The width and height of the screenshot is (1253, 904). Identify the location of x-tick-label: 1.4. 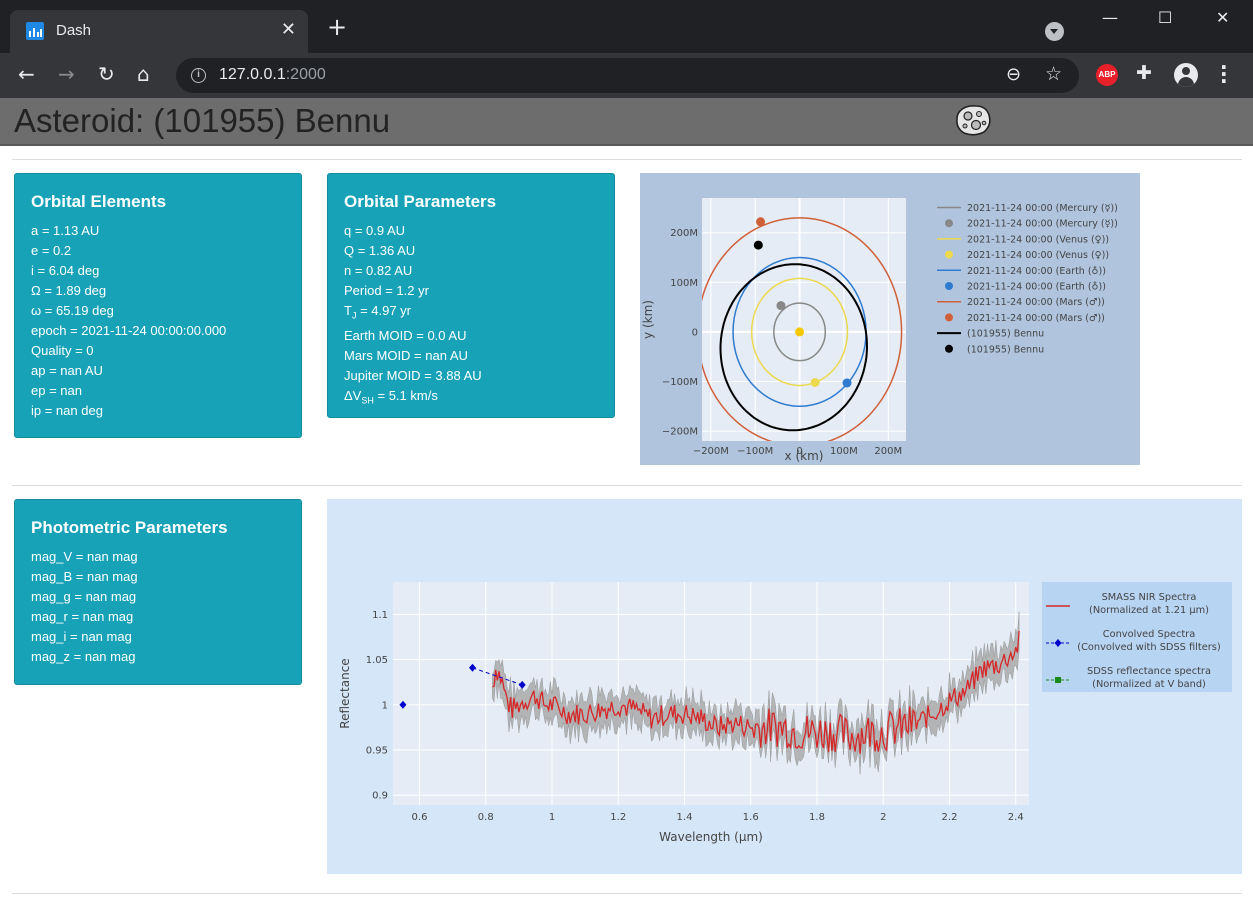
(685, 817).